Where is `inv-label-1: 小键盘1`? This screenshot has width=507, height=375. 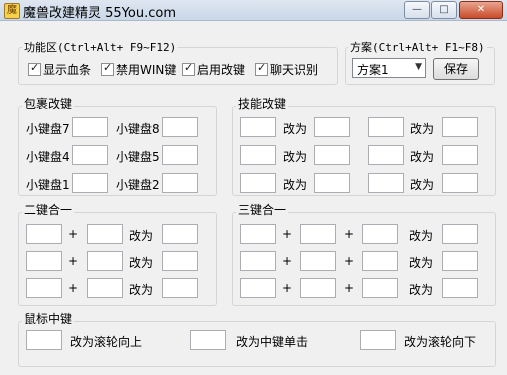
inv-label-1: 小键盘1 is located at coordinates (48, 185).